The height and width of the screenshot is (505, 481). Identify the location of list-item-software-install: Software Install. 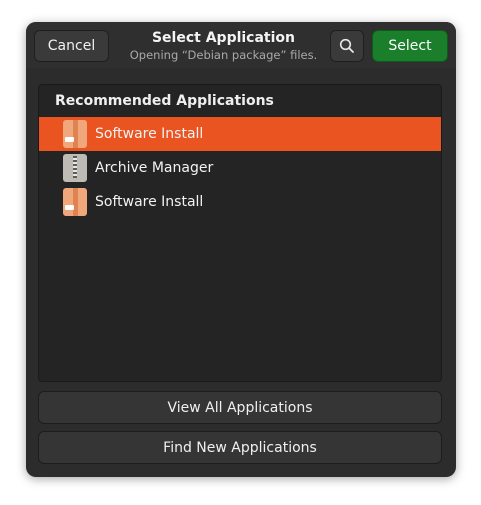
(240, 134).